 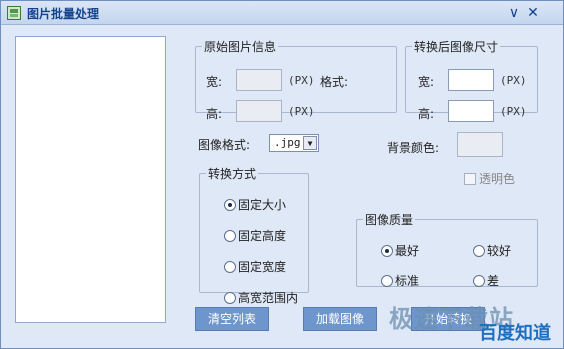 What do you see at coordinates (301, 111) in the screenshot?
I see `original-height-unit: (PX)` at bounding box center [301, 111].